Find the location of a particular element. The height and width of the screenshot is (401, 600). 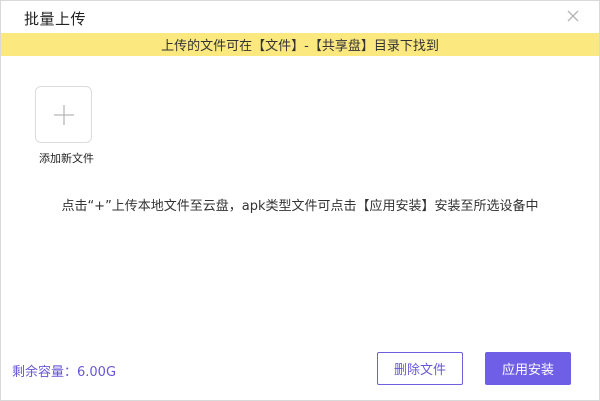

upload-hint: 点击“+”上传本地文件至云盘，apk类型文件可点击【应用安装】安装至所选设备中 is located at coordinates (300, 206).